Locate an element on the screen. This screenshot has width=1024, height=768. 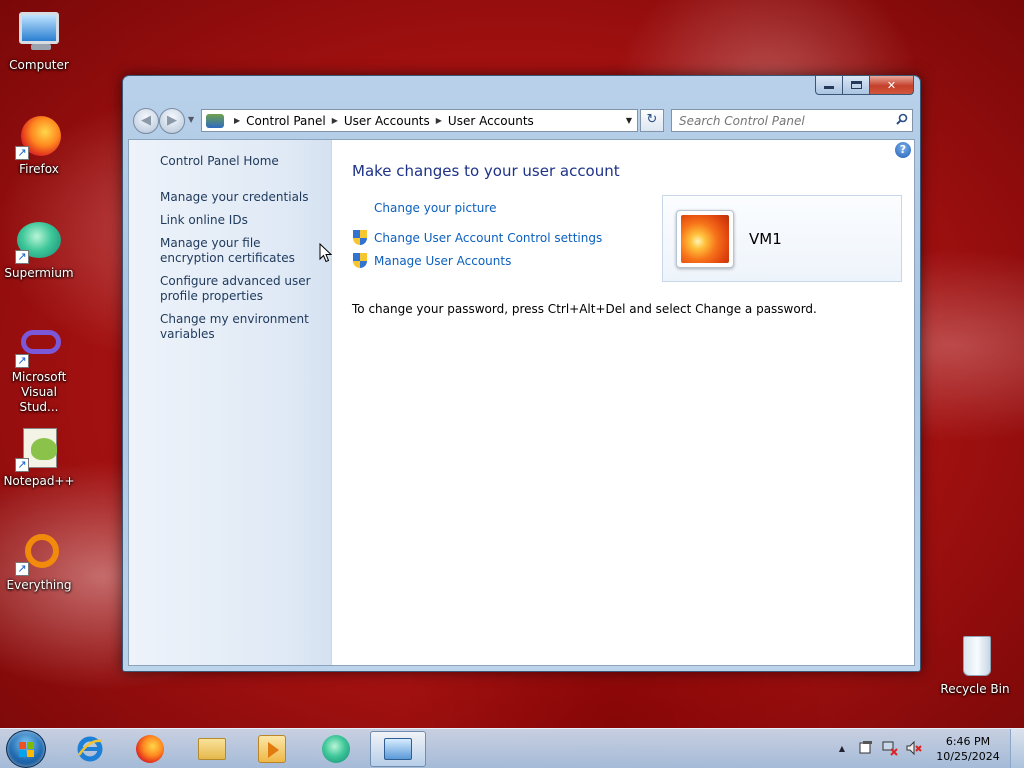
notepadpp-icon: ↗ is located at coordinates (39, 448).